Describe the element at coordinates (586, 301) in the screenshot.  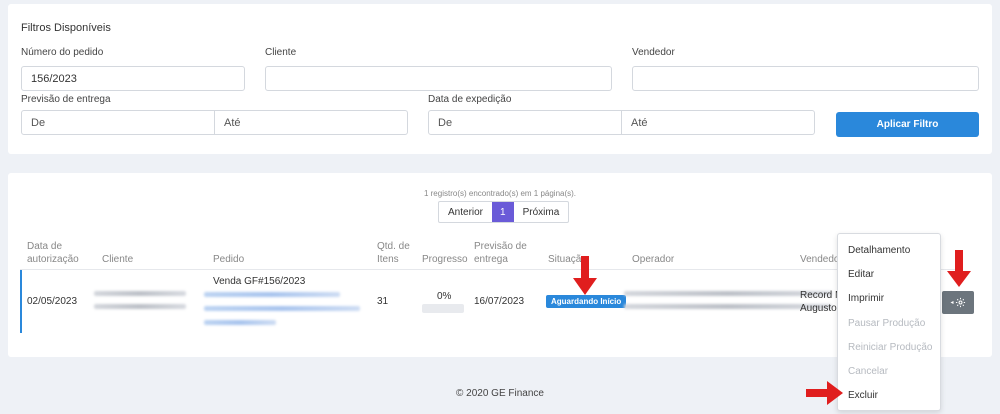
I see `status-badge: Aguardando Início` at that location.